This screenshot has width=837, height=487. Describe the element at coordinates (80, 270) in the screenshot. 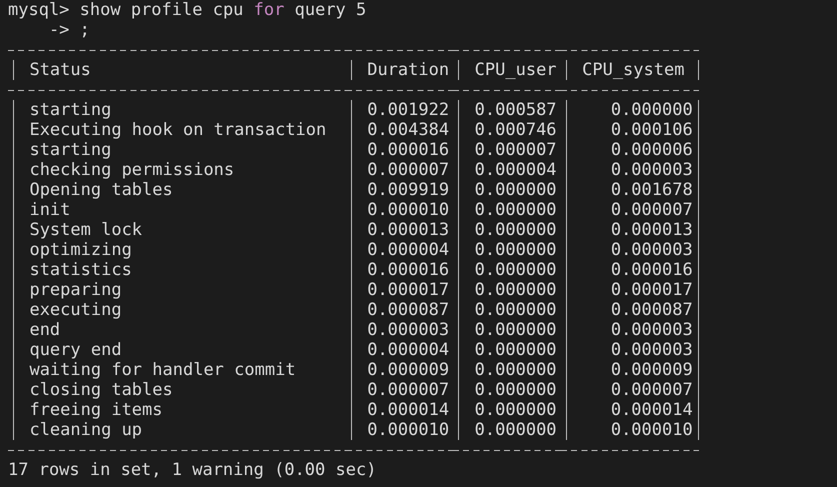

I see `table-cell: statistics` at that location.